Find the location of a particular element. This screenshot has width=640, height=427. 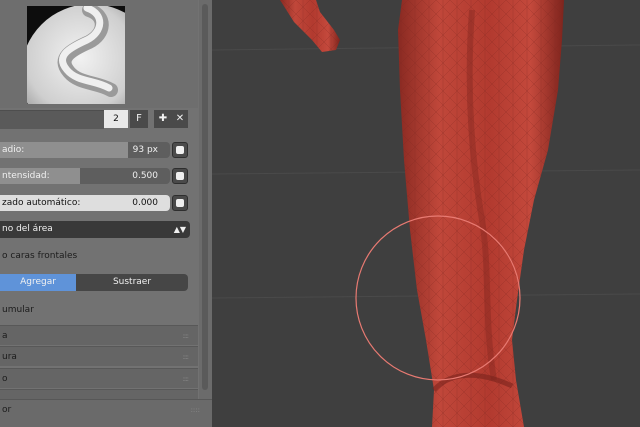

subtract-direction-button: Sustraer is located at coordinates (132, 282).